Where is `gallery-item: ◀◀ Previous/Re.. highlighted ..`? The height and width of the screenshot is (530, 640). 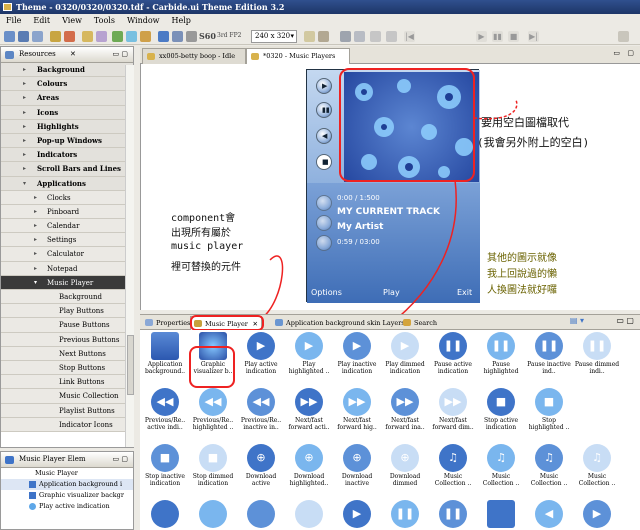 gallery-item: ◀◀ Previous/Re.. highlighted .. is located at coordinates (213, 412).